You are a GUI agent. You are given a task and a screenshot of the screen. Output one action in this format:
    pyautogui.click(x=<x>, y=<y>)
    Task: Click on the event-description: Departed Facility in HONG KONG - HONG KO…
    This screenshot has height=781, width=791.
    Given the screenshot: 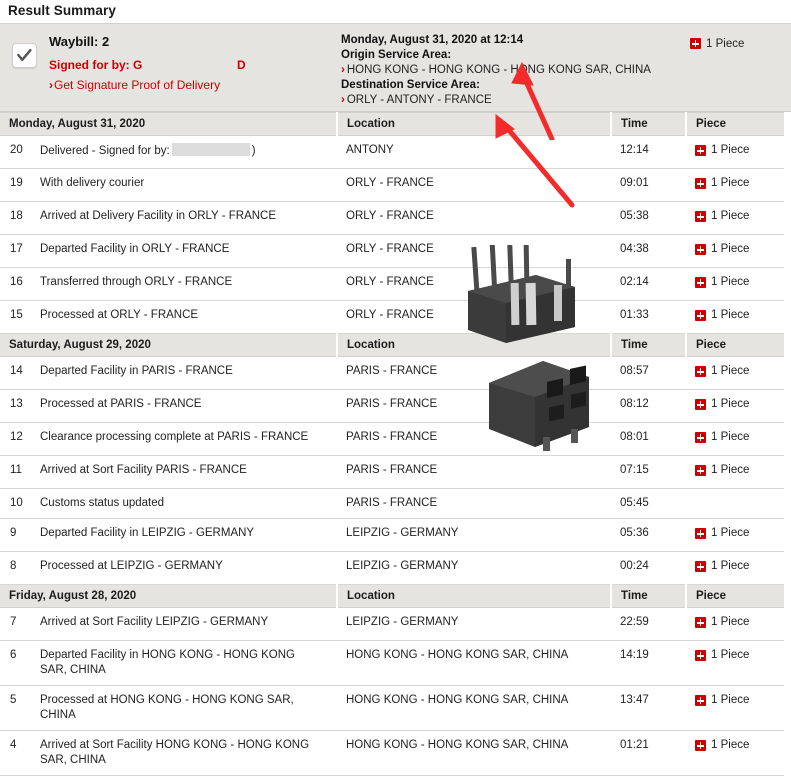 What is the action you would take?
    pyautogui.click(x=188, y=778)
    